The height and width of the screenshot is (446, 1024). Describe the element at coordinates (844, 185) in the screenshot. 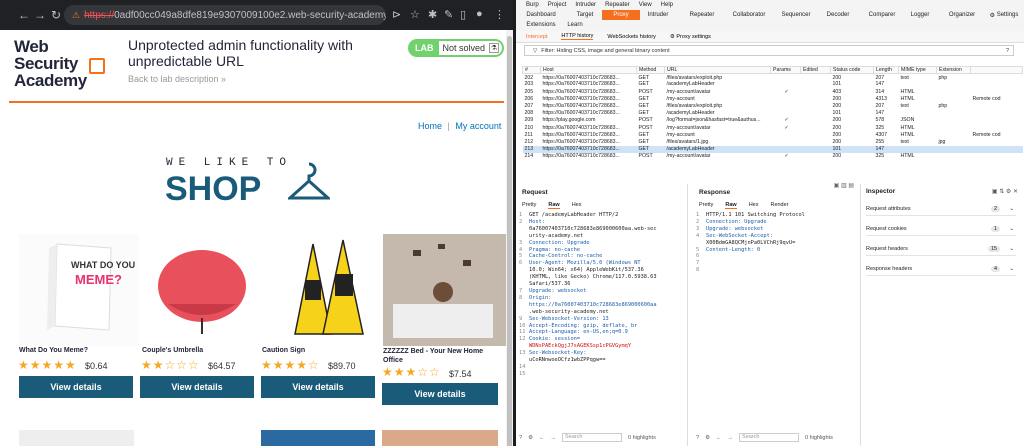

I see `layout-toggle-icons: ▣ ▥ ▤` at that location.